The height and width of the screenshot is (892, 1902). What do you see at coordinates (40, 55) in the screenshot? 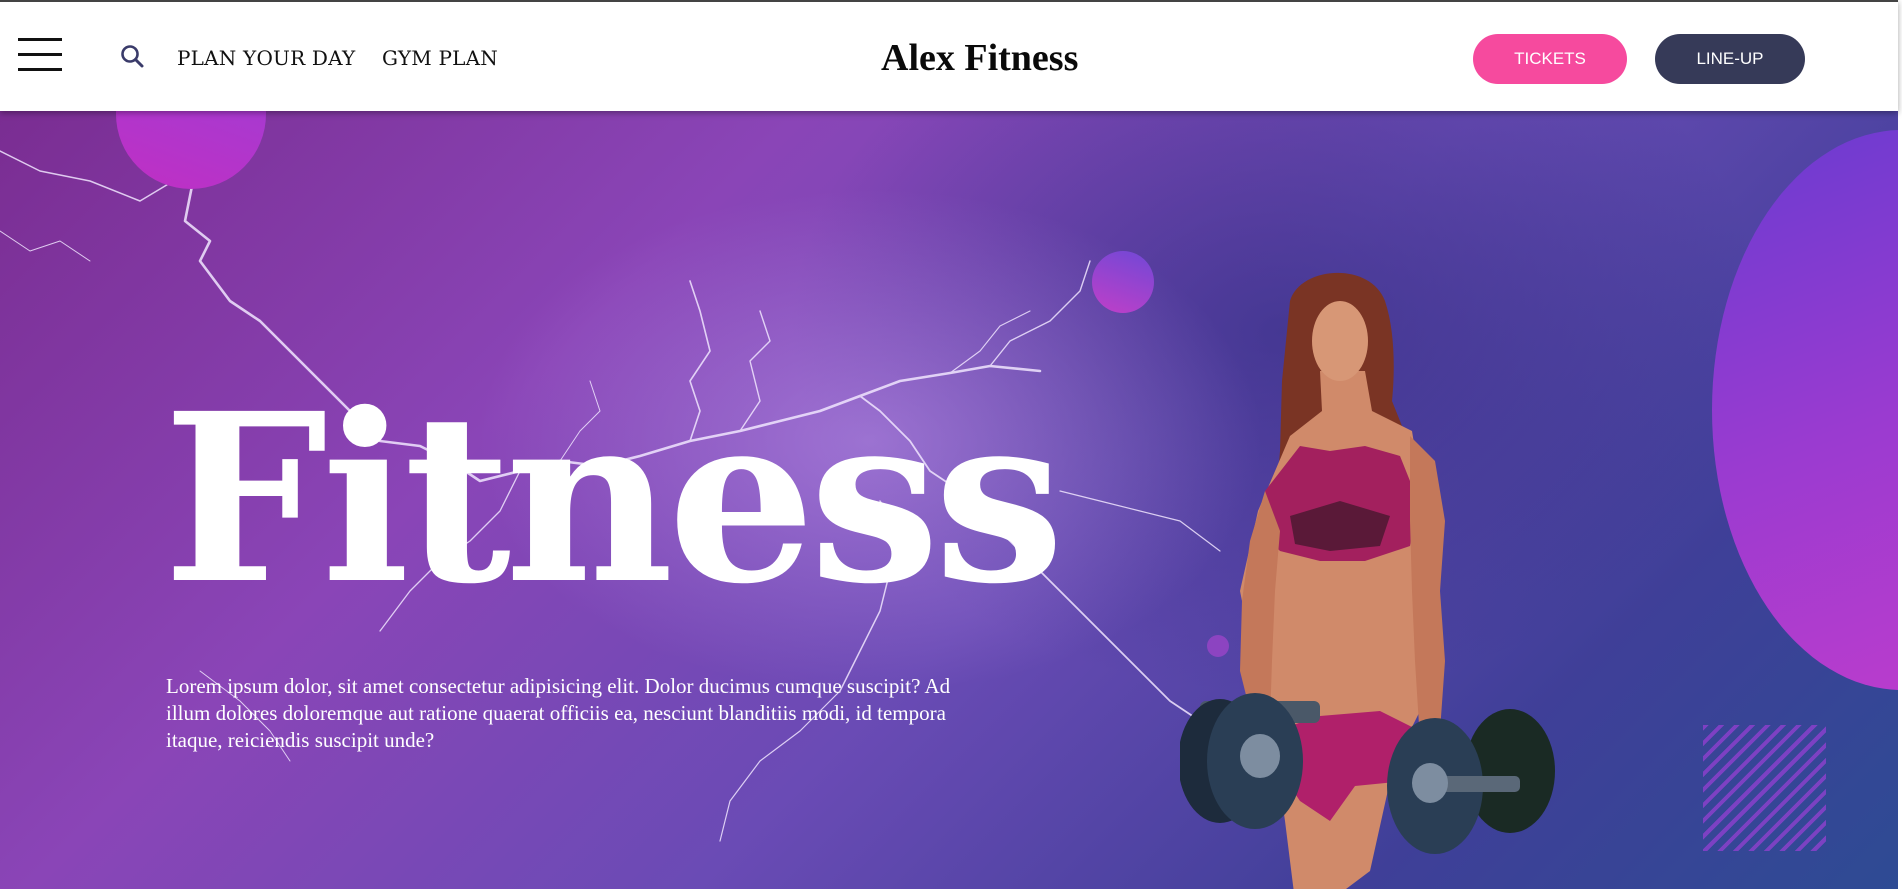
I see `hamburger-menu-icon` at bounding box center [40, 55].